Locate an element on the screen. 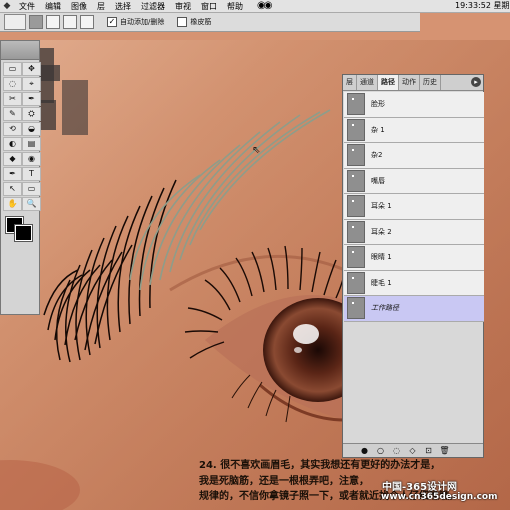 This screenshot has height=510, width=510. panel-tabs: 层 通道 路径 动作 历史 ▸ is located at coordinates (413, 83).